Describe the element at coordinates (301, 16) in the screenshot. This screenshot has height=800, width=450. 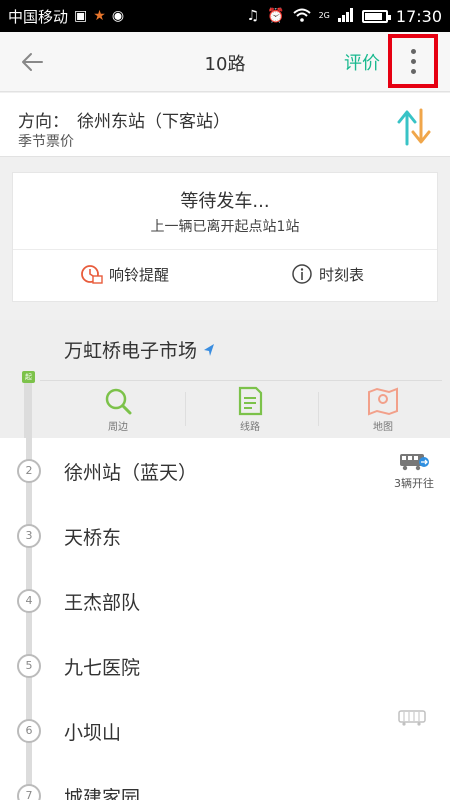
I see `wifi-icon` at that location.